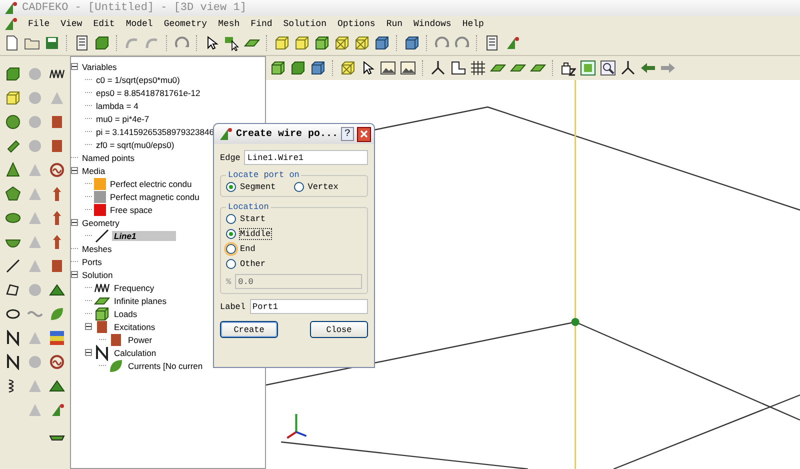 The width and height of the screenshot is (800, 469). What do you see at coordinates (12, 43) in the screenshot?
I see `page-icon` at bounding box center [12, 43].